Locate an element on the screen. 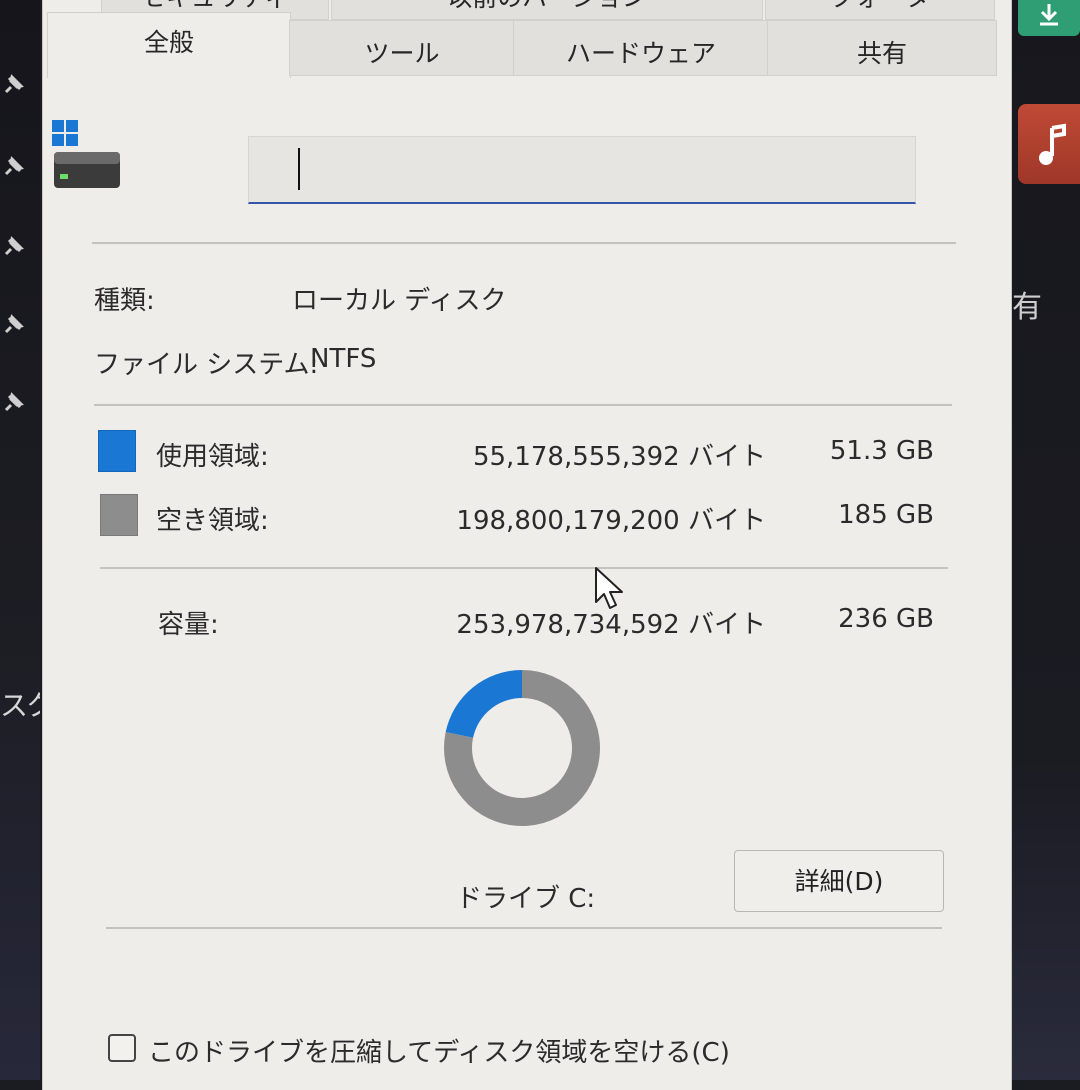  text-caret is located at coordinates (299, 169).